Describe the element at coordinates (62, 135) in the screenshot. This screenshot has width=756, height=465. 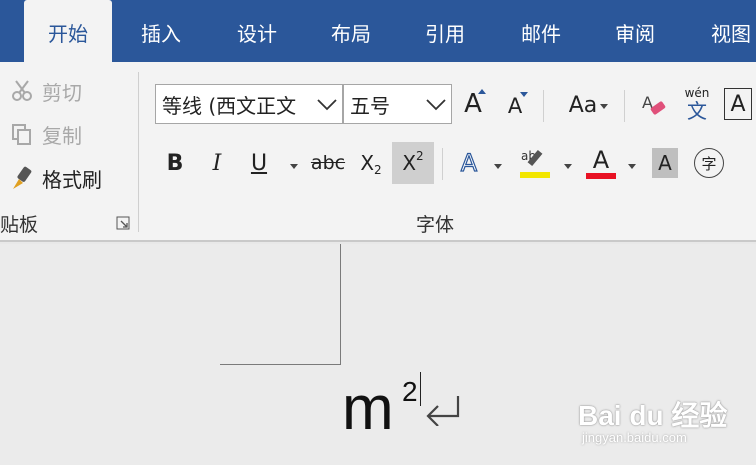
I see `copy-label: 复制` at that location.